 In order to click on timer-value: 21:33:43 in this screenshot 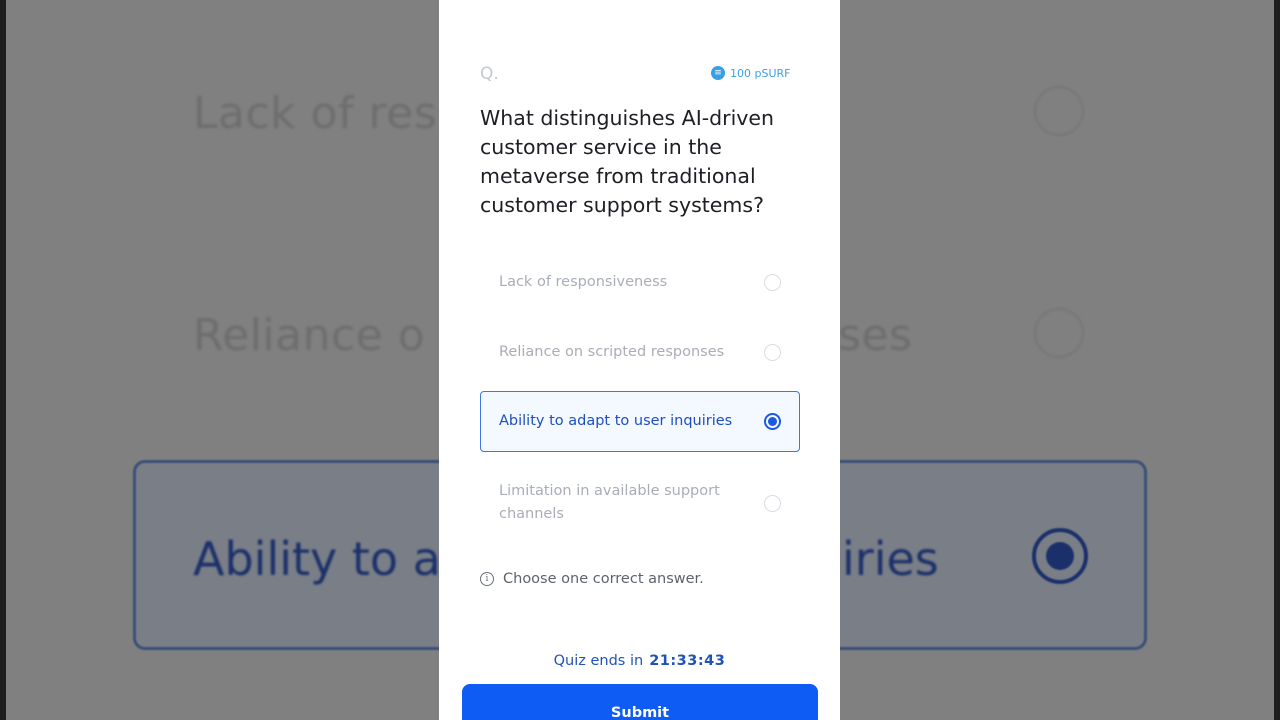, I will do `click(687, 661)`.